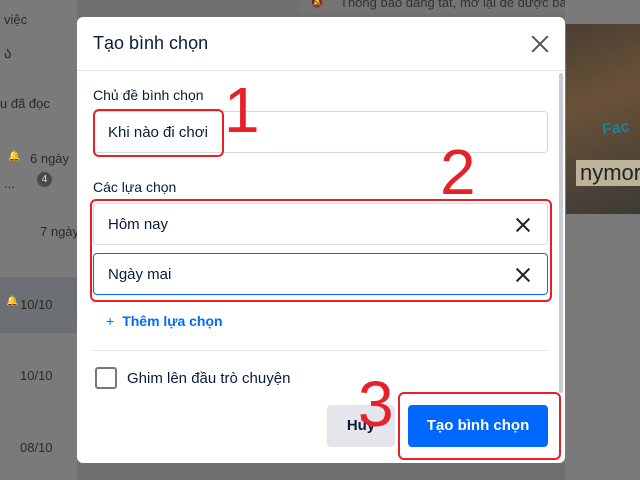 The width and height of the screenshot is (640, 480). Describe the element at coordinates (540, 44) in the screenshot. I see `close-icon` at that location.